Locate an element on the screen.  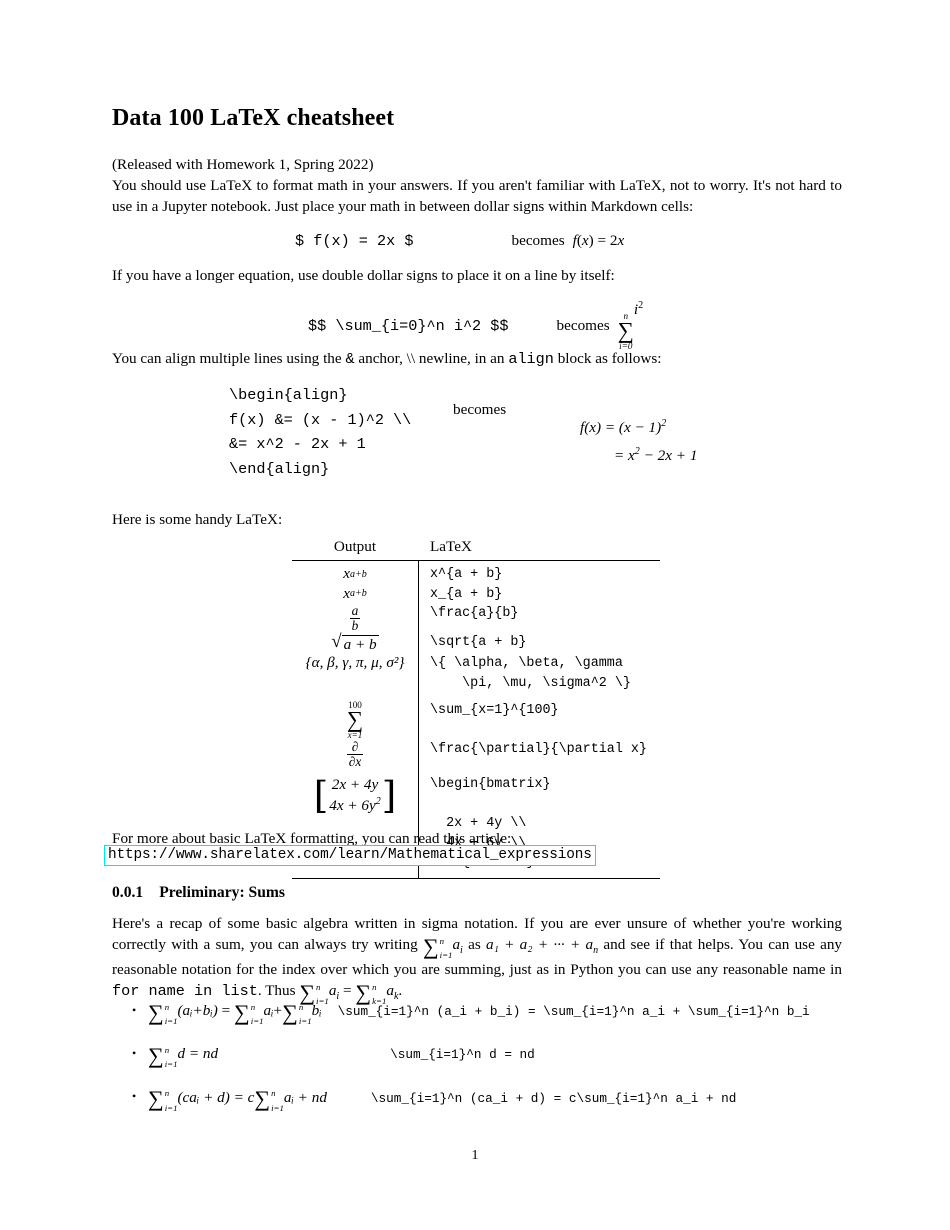
cell-output: ab is located at coordinates (355, 618).